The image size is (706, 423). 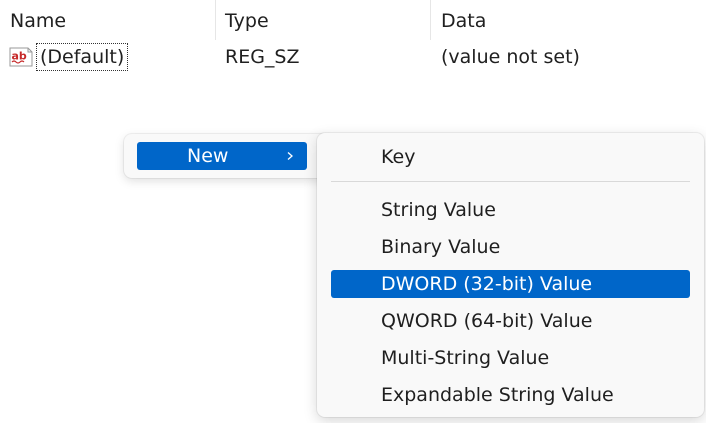 What do you see at coordinates (290, 156) in the screenshot?
I see `chevron-right-icon` at bounding box center [290, 156].